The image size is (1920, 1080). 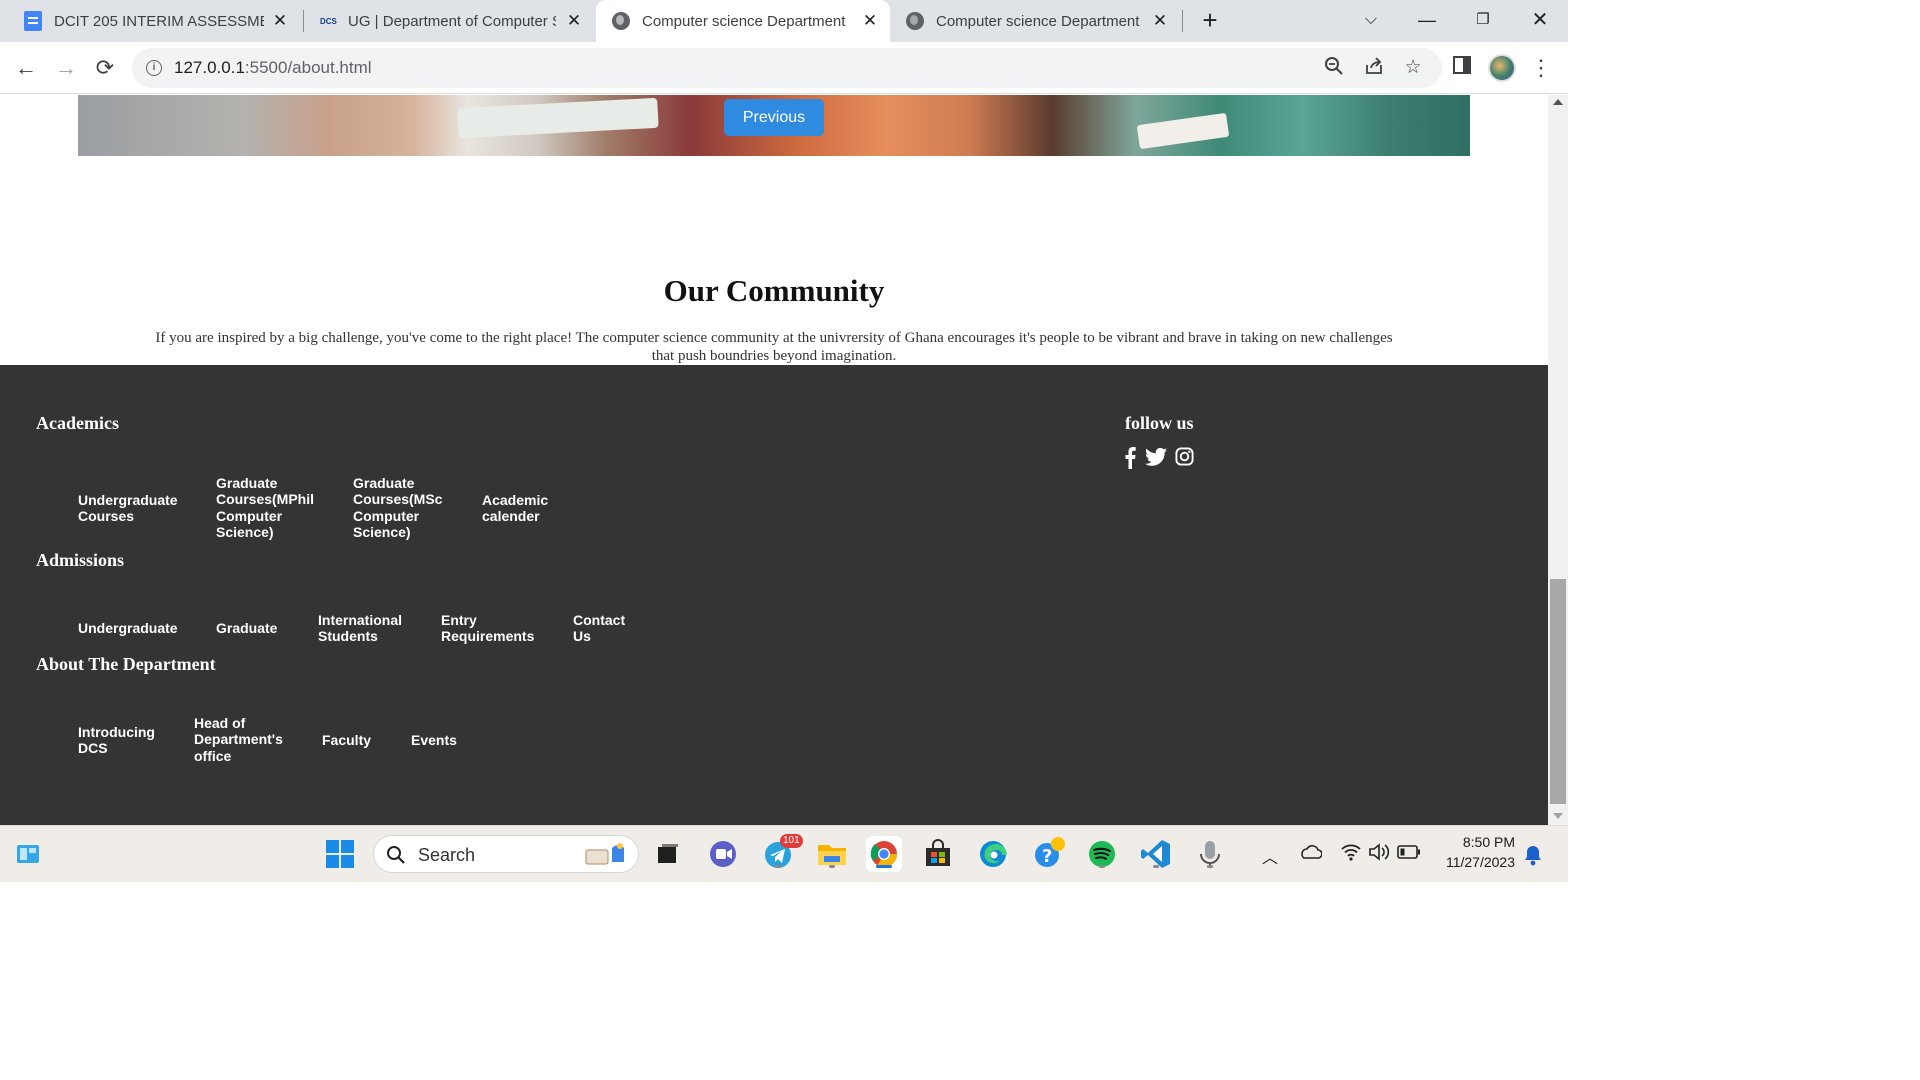 What do you see at coordinates (452, 21) in the screenshot?
I see `tab-title: UG | Department of Computer S` at bounding box center [452, 21].